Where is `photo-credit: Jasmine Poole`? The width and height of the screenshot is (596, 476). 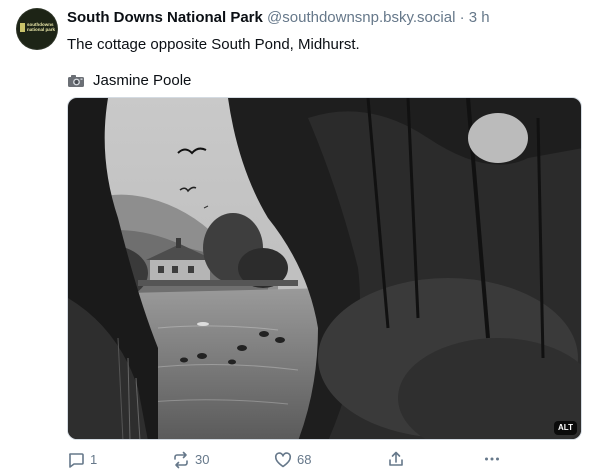
photo-credit: Jasmine Poole is located at coordinates (129, 80).